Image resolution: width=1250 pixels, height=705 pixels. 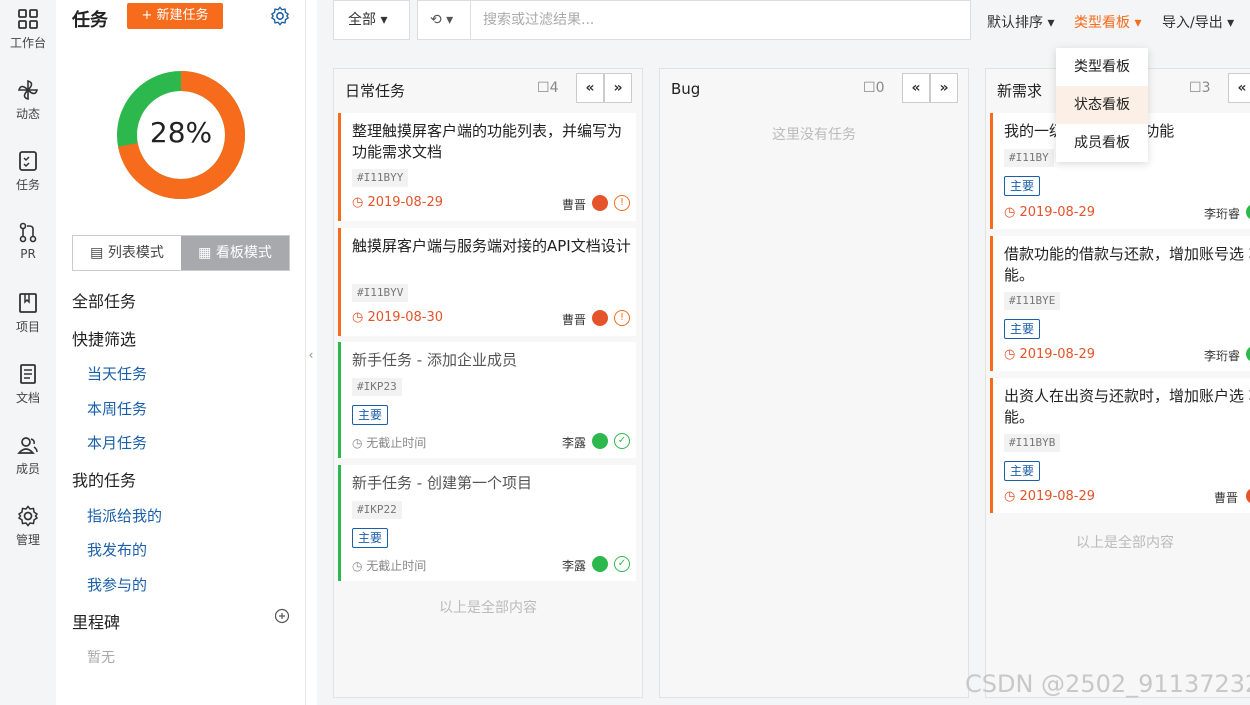 What do you see at coordinates (1127, 264) in the screenshot?
I see `card-title: 借款功能的借款与还款，增加账号选 功能。` at bounding box center [1127, 264].